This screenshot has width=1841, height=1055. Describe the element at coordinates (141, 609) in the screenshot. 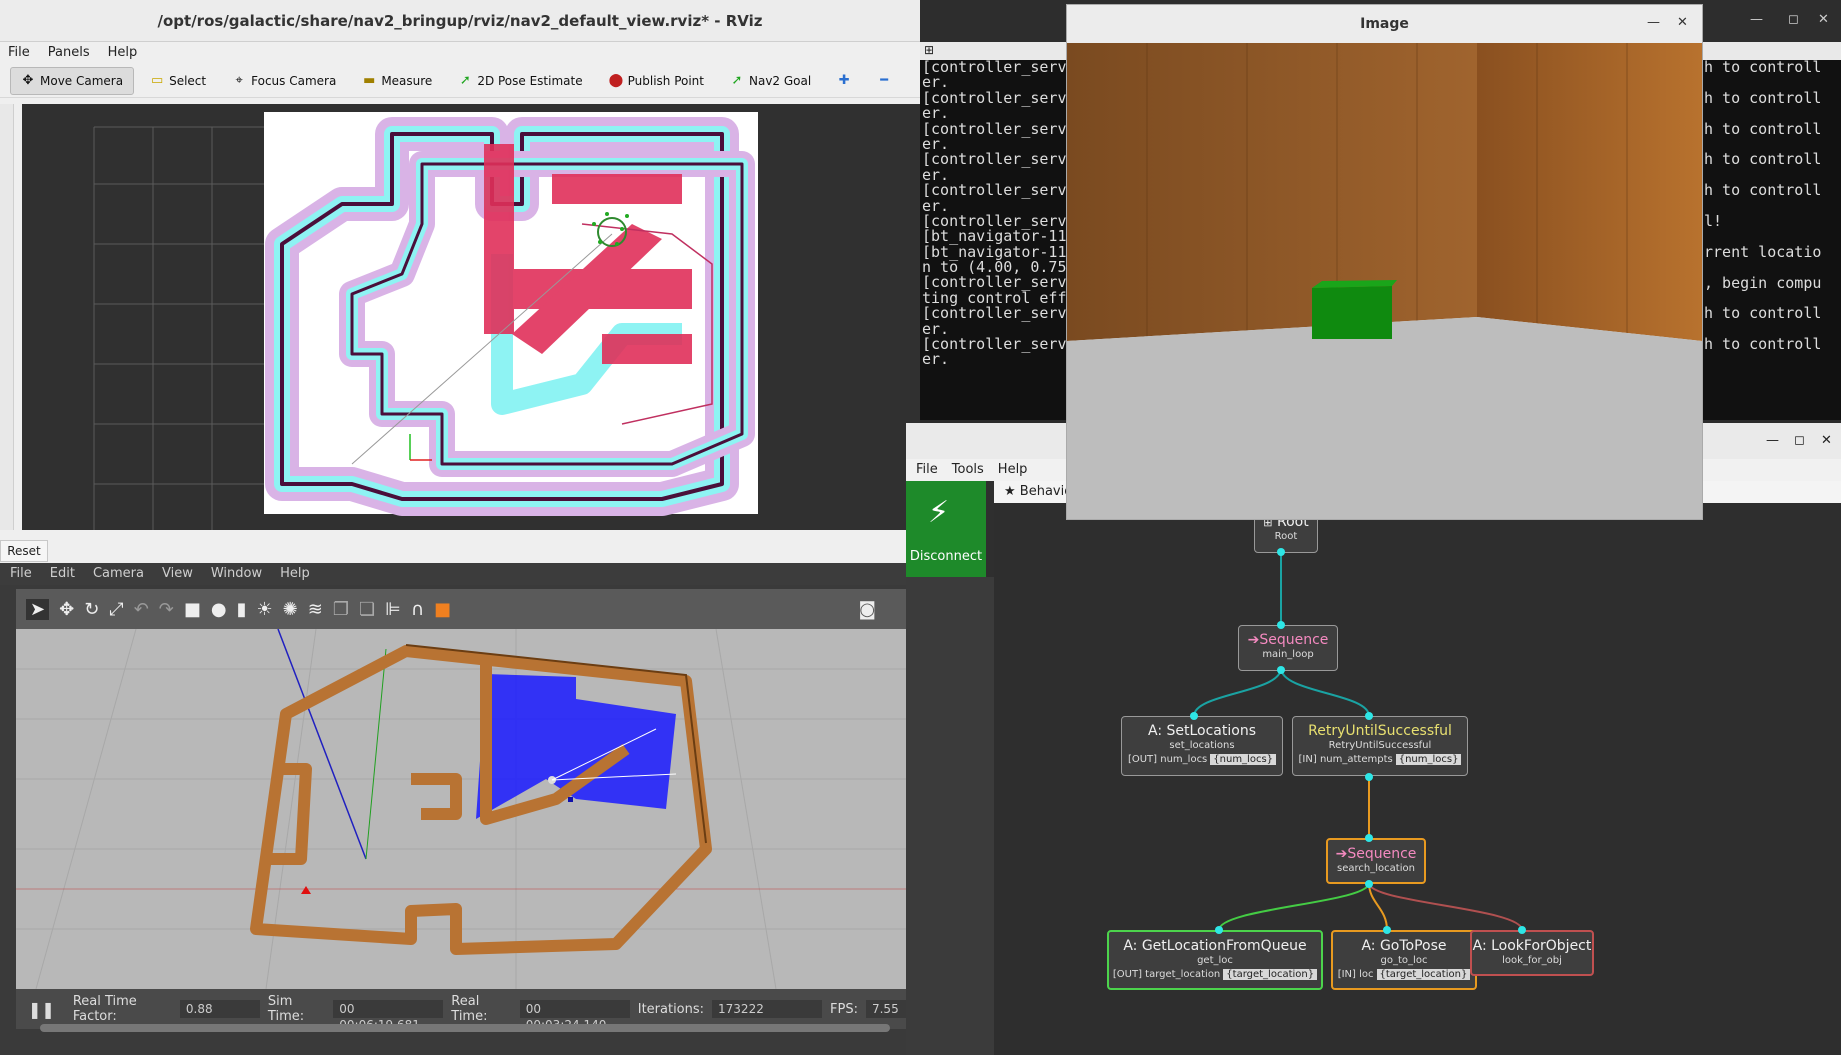

I see `undo-icon: ↶` at that location.